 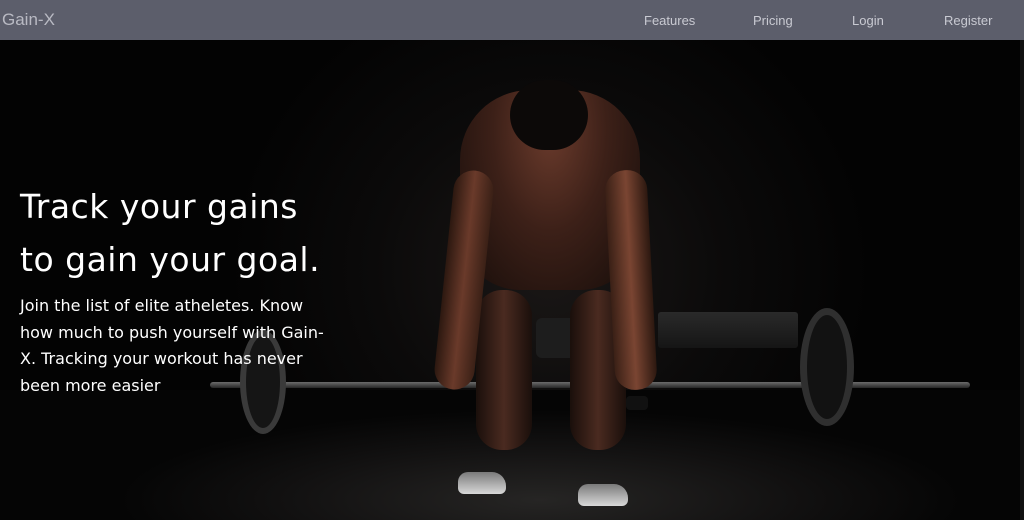 I want to click on hero-heading-line2: to gain your goal., so click(x=170, y=259).